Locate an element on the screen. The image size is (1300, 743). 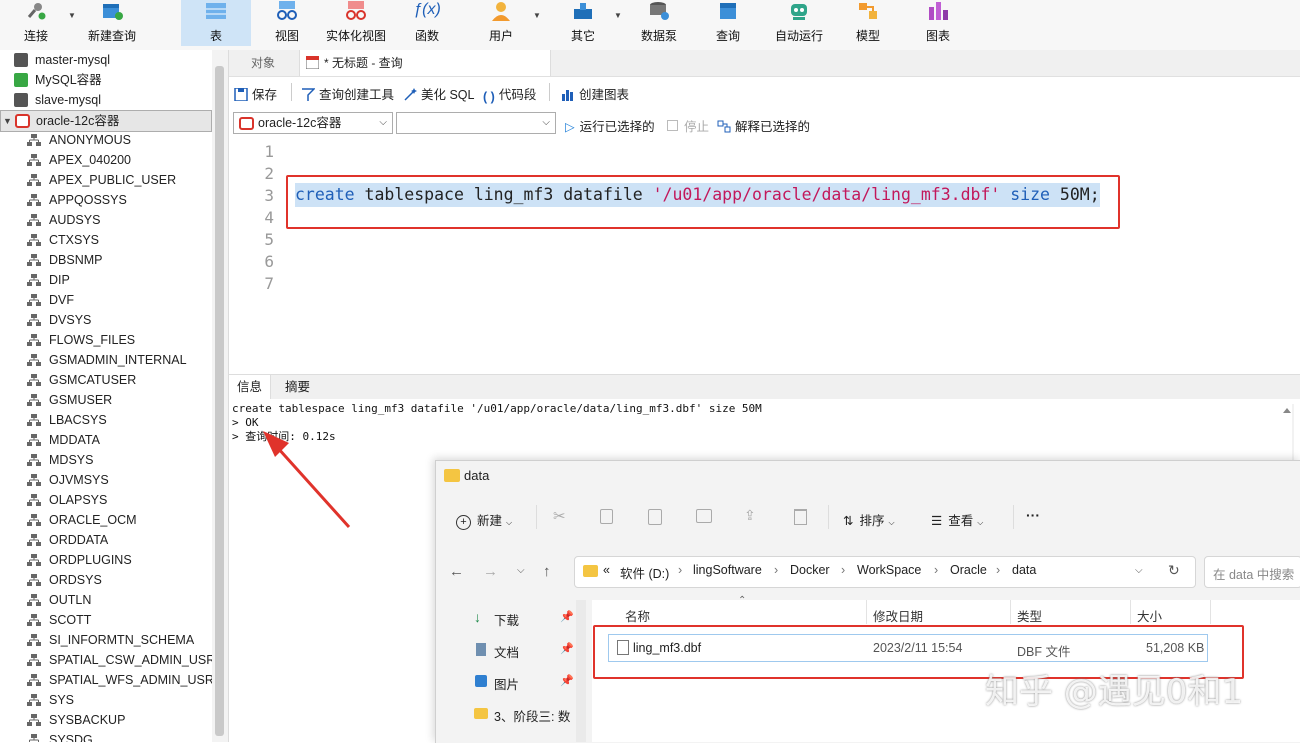
user-button: 用户 is located at coordinates (501, 23).